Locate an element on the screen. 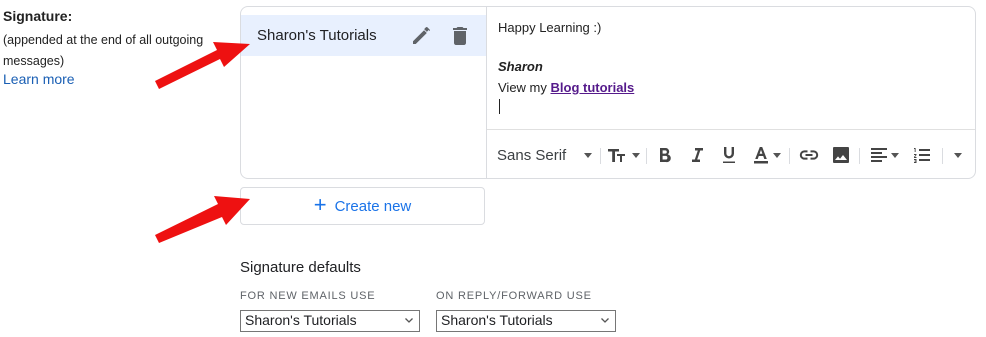 This screenshot has height=337, width=986. font-dropdown: Sans Serif is located at coordinates (547, 155).